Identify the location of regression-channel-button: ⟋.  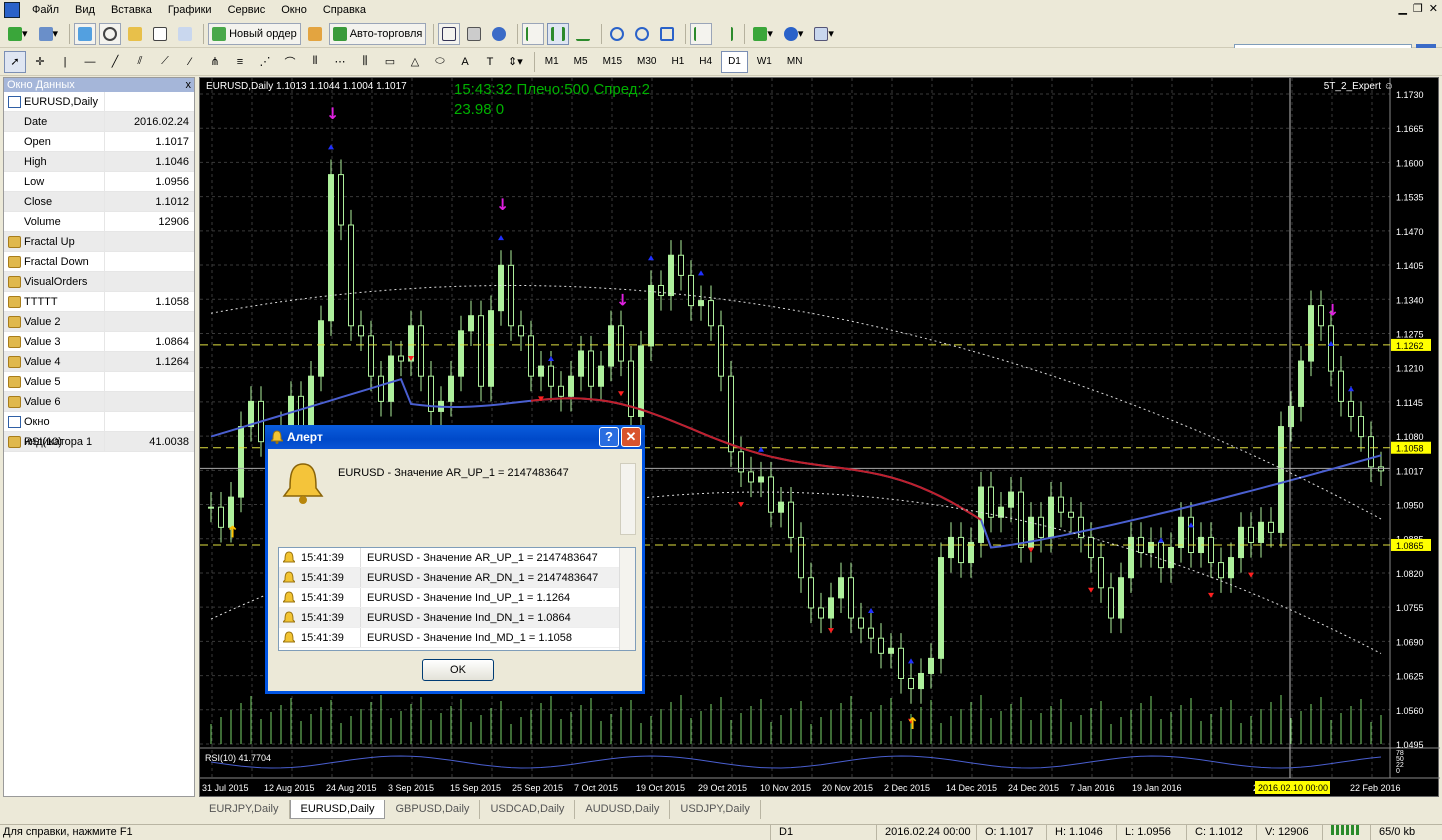
(165, 62).